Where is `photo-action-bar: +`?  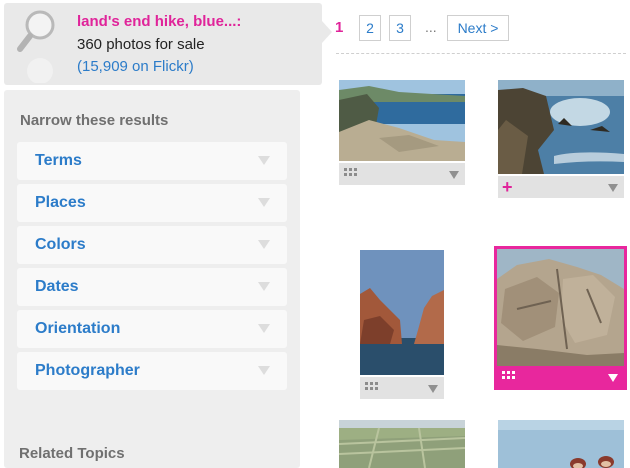
photo-action-bar: + is located at coordinates (561, 187).